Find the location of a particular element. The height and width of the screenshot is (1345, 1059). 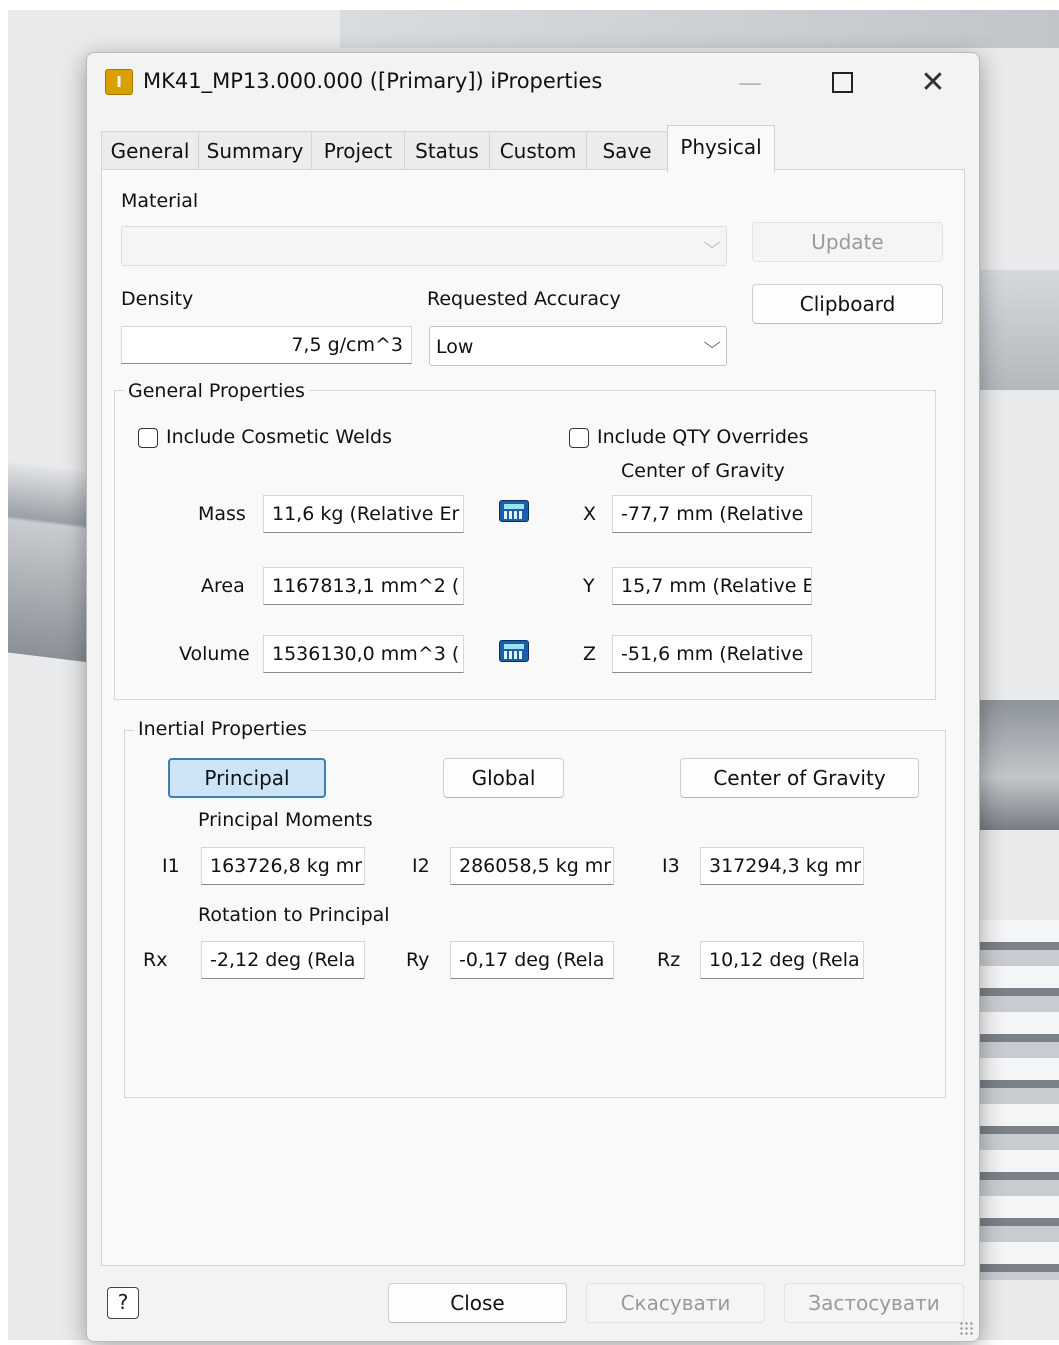

ry-field: -0,17 deg (Rela is located at coordinates (532, 960).